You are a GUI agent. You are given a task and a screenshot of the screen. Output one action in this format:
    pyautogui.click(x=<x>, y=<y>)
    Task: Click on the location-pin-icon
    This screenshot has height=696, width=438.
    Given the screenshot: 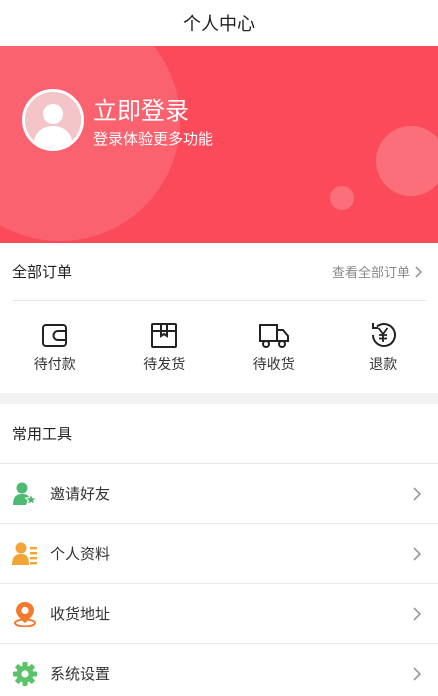 What is the action you would take?
    pyautogui.click(x=25, y=614)
    